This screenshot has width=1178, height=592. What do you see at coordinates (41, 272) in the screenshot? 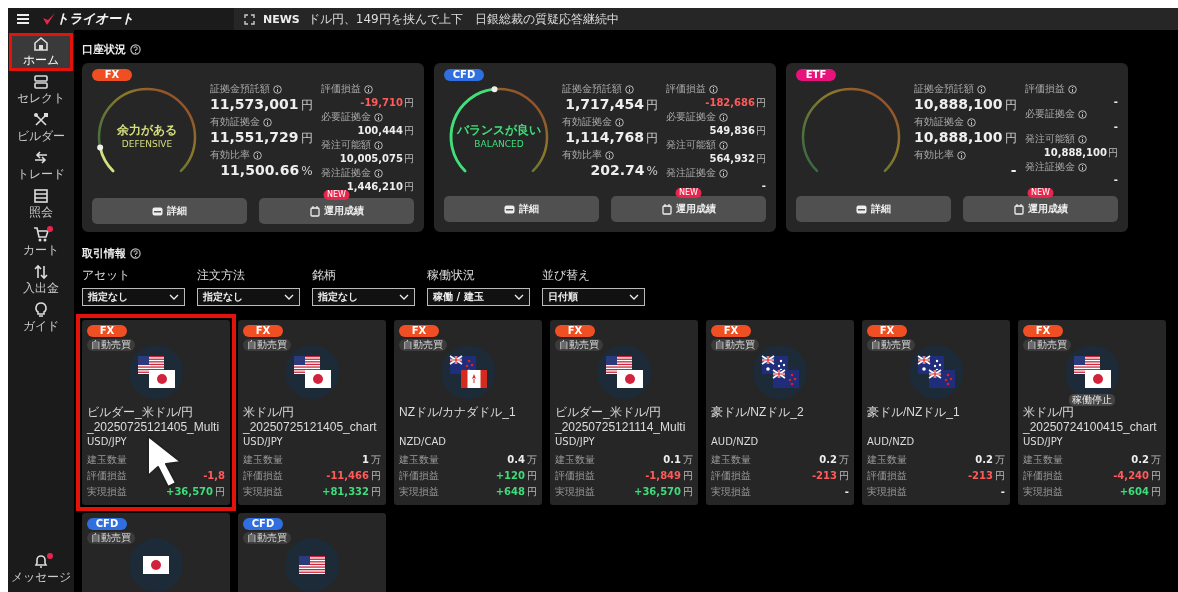
I see `up-down-arrows-icon` at bounding box center [41, 272].